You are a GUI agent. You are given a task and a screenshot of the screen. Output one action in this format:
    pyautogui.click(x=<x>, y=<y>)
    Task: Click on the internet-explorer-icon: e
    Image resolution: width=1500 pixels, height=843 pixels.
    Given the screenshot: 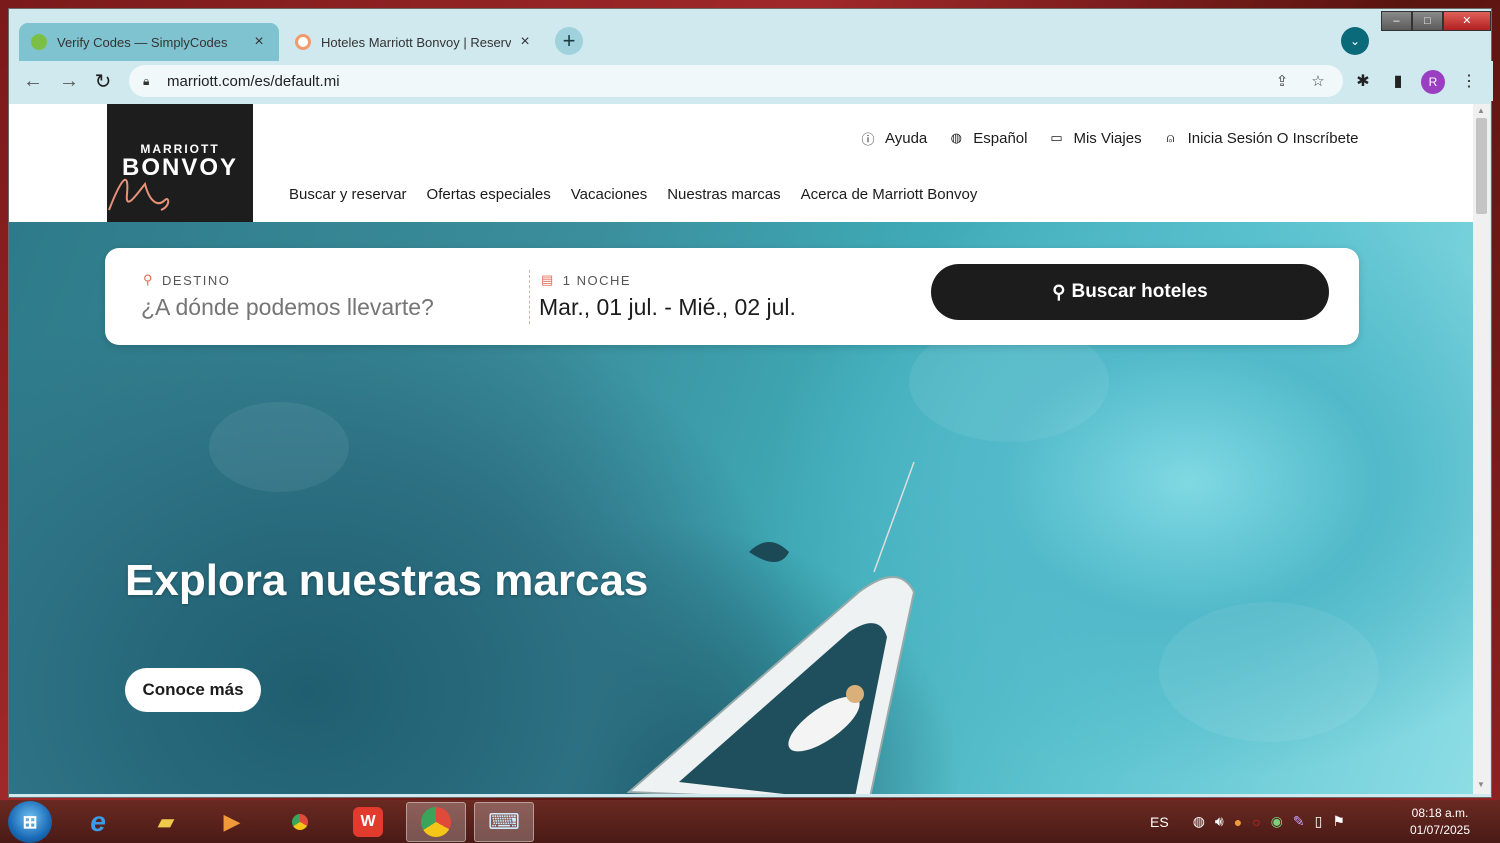 What is the action you would take?
    pyautogui.click(x=98, y=822)
    